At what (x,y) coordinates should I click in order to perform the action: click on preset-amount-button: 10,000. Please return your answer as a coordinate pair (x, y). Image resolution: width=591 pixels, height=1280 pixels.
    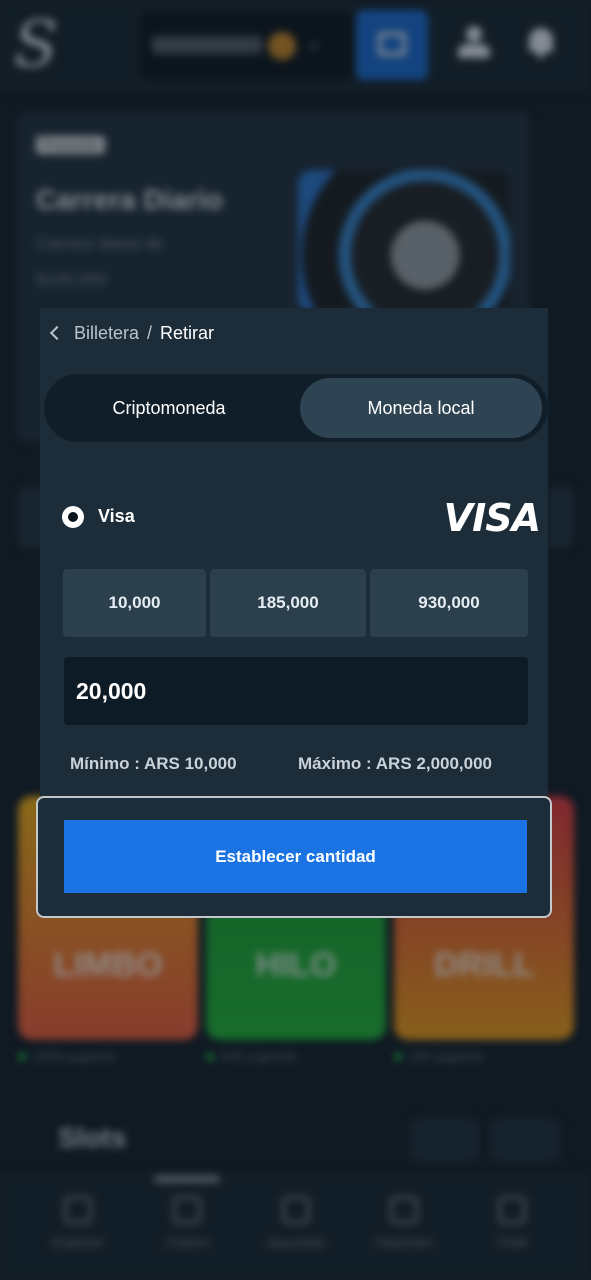
    Looking at the image, I should click on (134, 603).